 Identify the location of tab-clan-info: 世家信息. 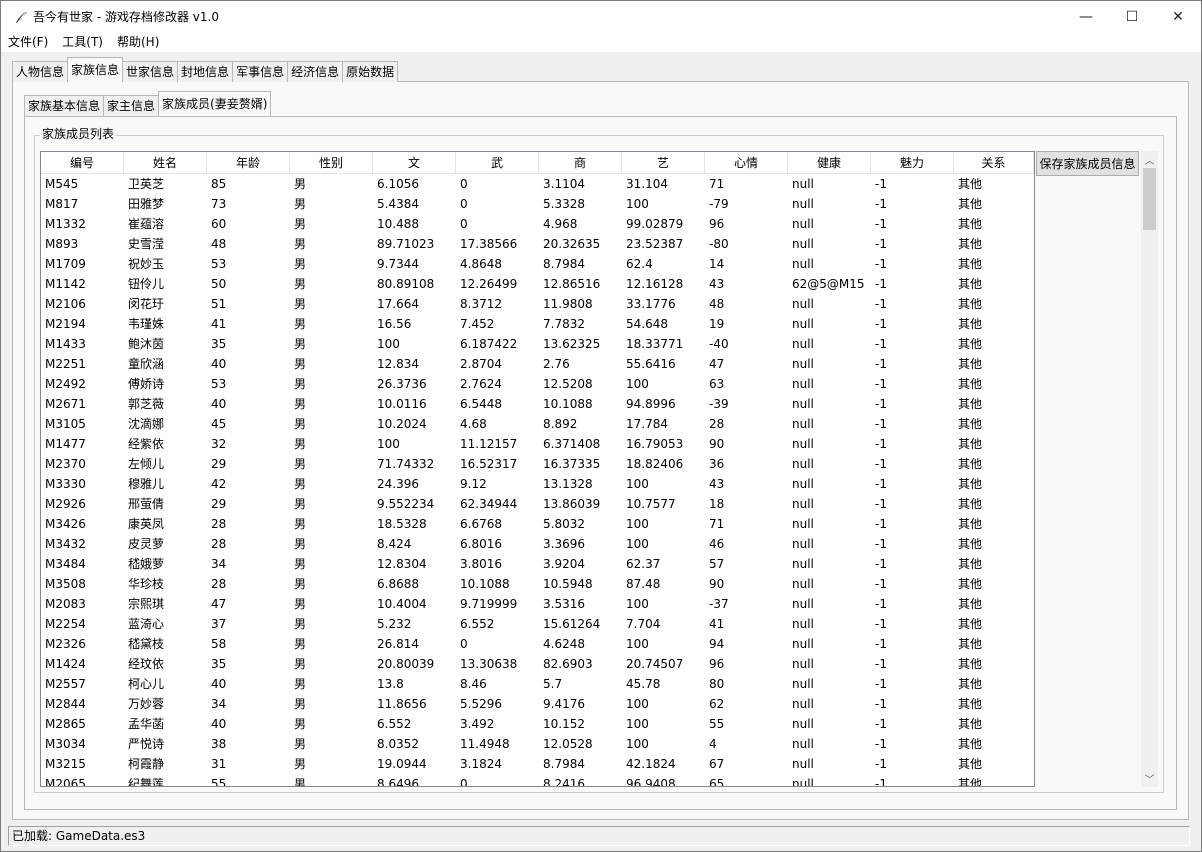
(150, 71).